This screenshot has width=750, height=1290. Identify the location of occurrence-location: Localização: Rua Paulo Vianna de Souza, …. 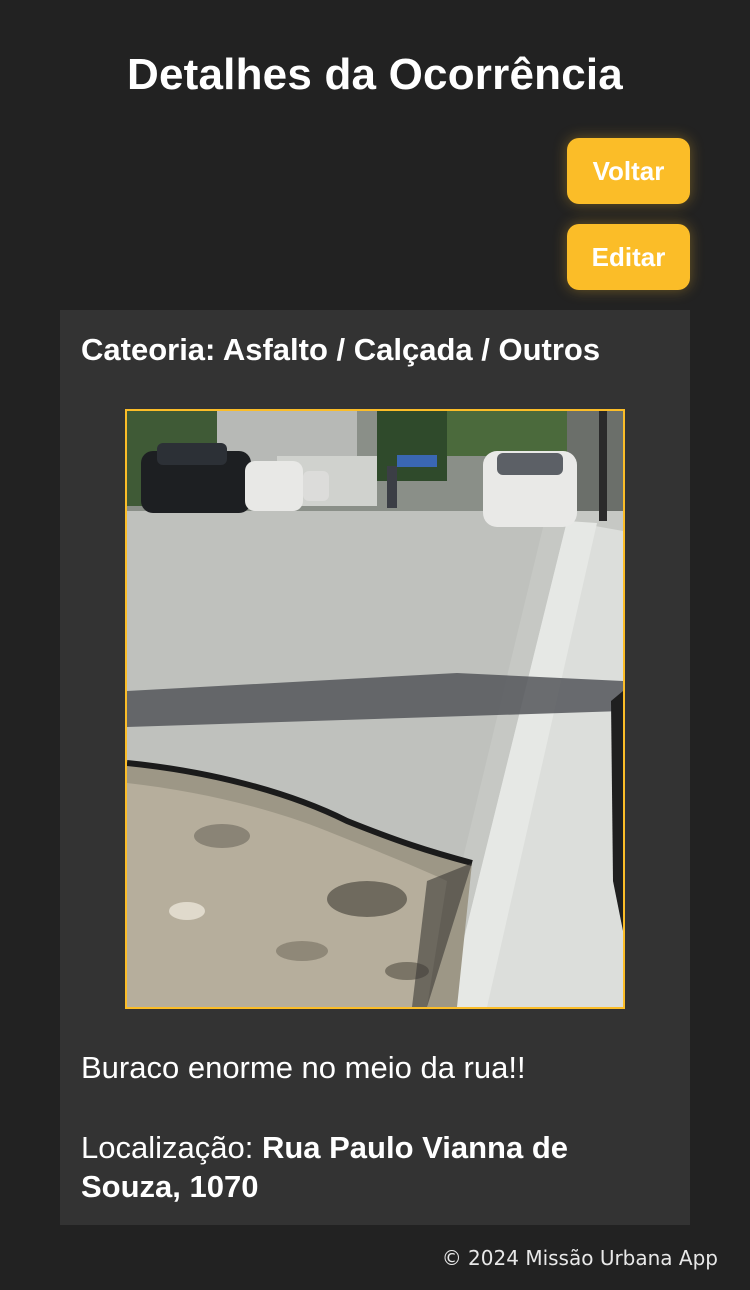
(361, 1167).